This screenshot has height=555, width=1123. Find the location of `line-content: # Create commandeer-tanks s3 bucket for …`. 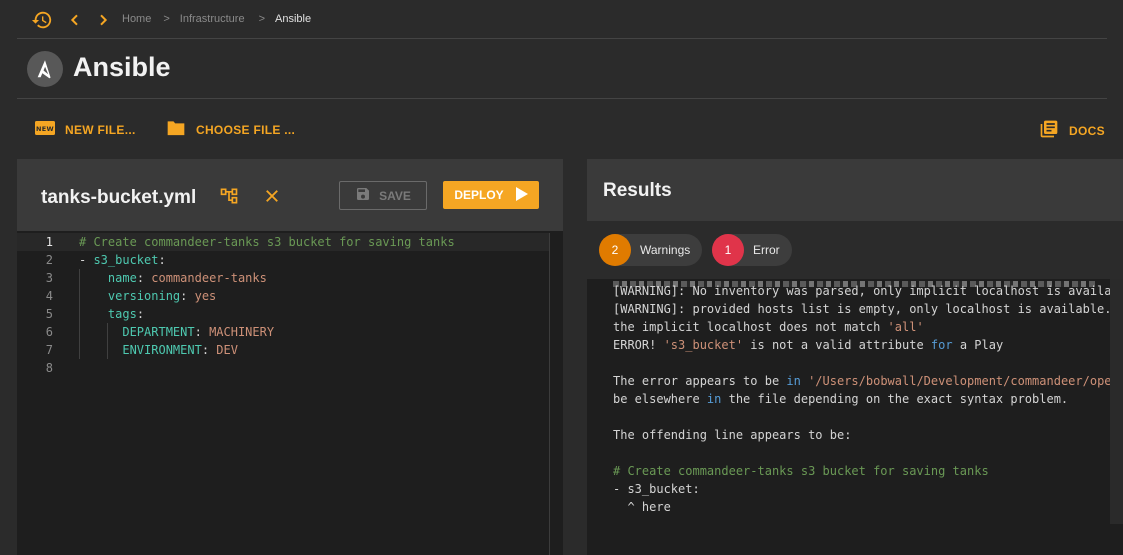

line-content: # Create commandeer-tanks s3 bucket for … is located at coordinates (267, 242).